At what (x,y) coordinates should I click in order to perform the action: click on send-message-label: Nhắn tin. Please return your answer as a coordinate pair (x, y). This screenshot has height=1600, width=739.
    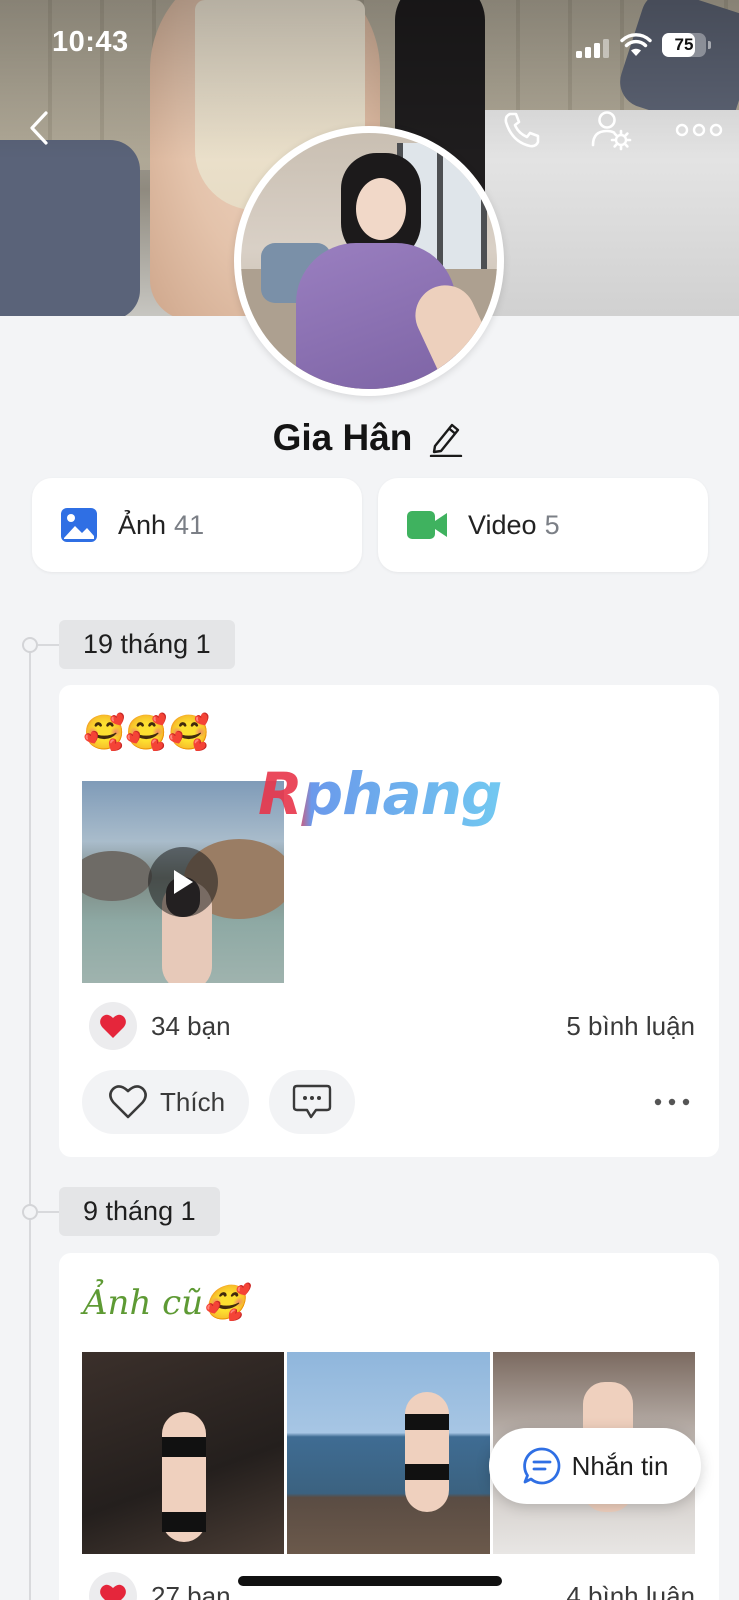
    Looking at the image, I should click on (620, 1465).